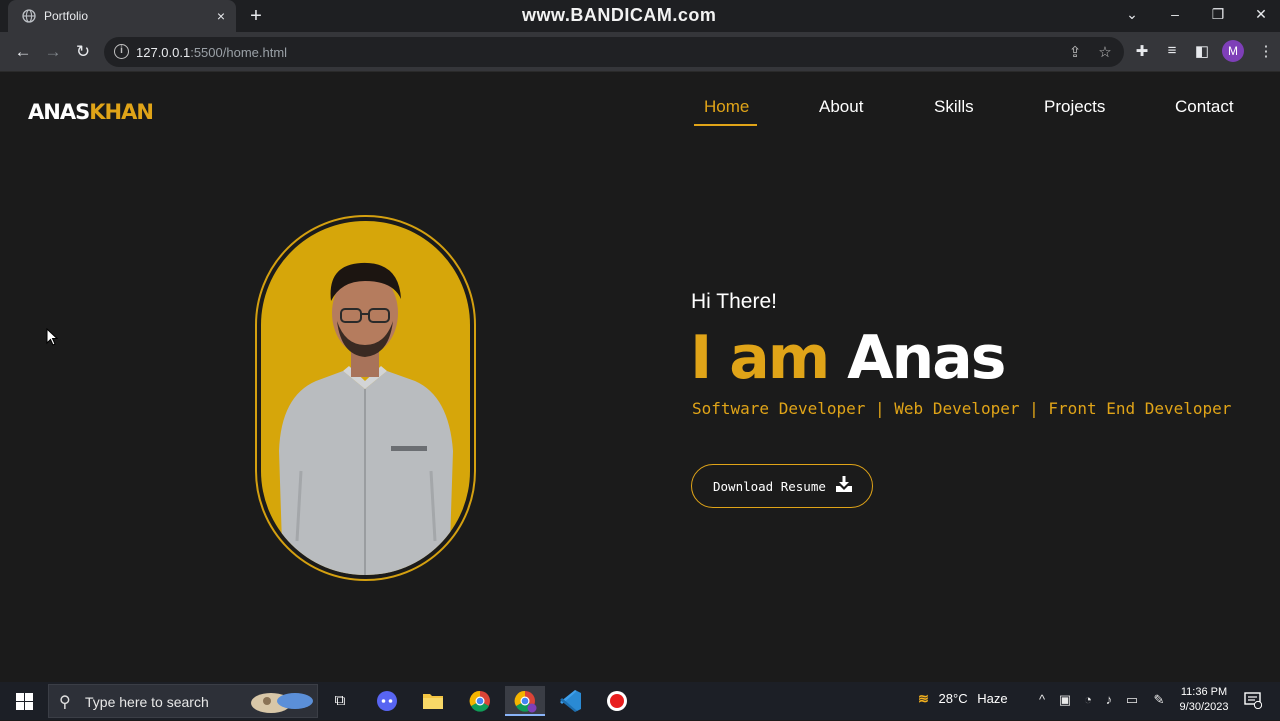 This screenshot has height=721, width=1280. I want to click on profile-photo, so click(365, 398).